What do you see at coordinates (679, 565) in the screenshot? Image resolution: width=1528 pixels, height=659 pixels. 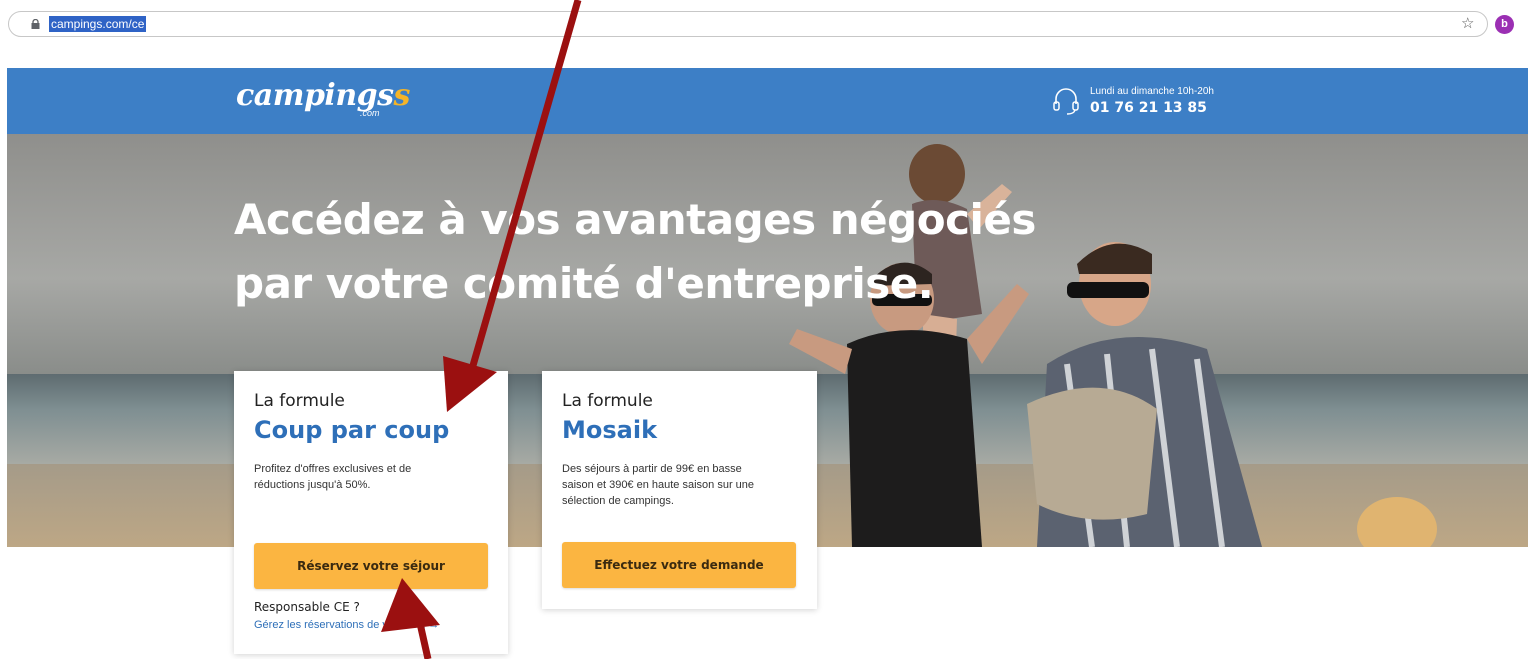 I see `make-request-button: Effectuez votre demande` at bounding box center [679, 565].